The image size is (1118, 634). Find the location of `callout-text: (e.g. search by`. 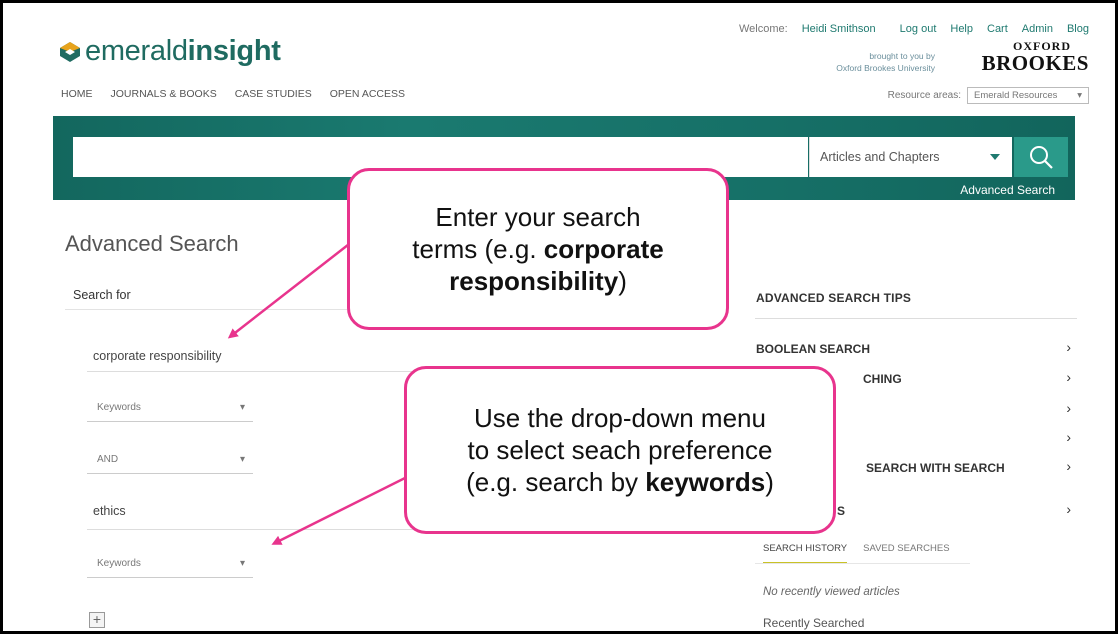

callout-text: (e.g. search by is located at coordinates (556, 482).